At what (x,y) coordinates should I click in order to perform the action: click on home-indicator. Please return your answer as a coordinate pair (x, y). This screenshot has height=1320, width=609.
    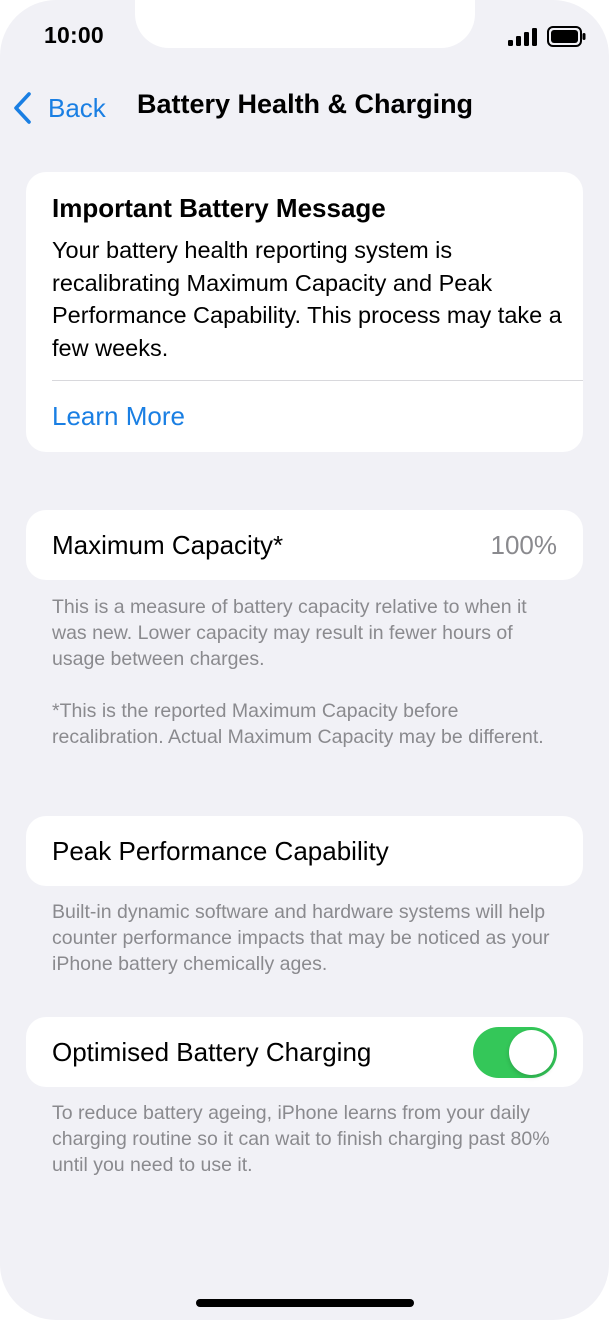
    Looking at the image, I should click on (305, 1303).